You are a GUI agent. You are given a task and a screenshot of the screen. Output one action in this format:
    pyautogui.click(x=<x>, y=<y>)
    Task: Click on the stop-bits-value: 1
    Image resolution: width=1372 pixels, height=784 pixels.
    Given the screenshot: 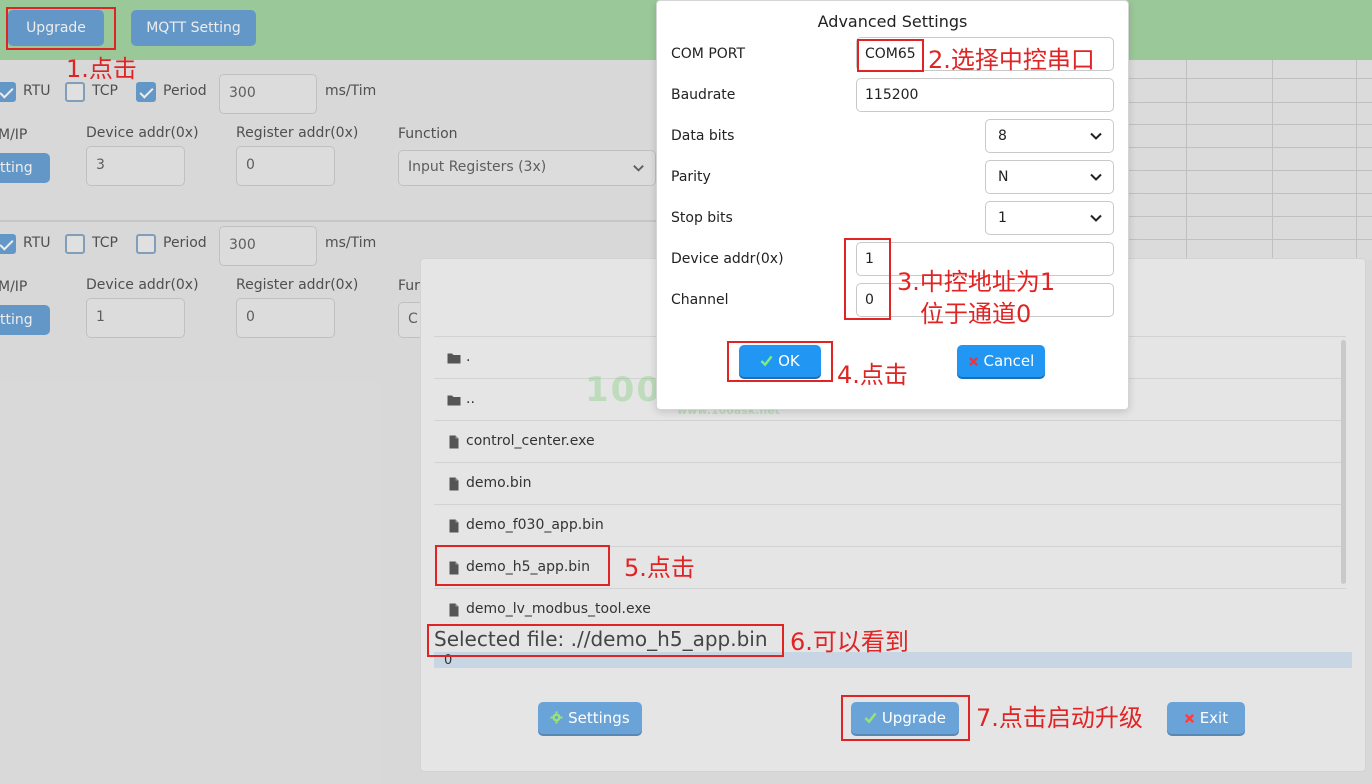 What is the action you would take?
    pyautogui.click(x=1002, y=218)
    